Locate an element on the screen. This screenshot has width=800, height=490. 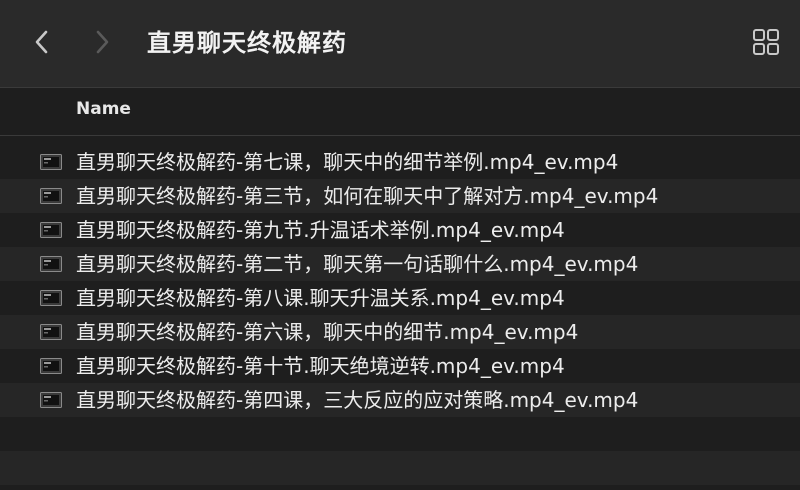
back-button is located at coordinates (42, 42).